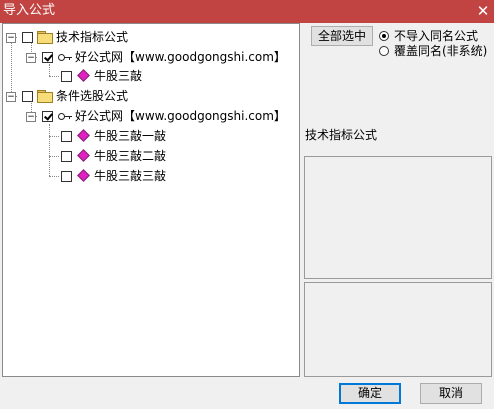  I want to click on radio-overwrite-duplicates, so click(384, 51).